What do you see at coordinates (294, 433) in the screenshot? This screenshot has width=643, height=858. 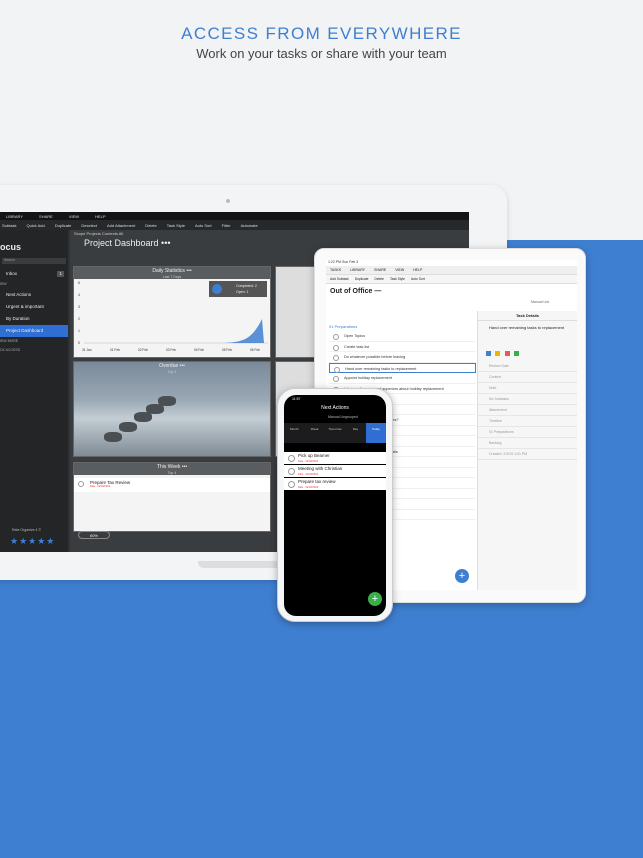 I see `tab-month: Month` at bounding box center [294, 433].